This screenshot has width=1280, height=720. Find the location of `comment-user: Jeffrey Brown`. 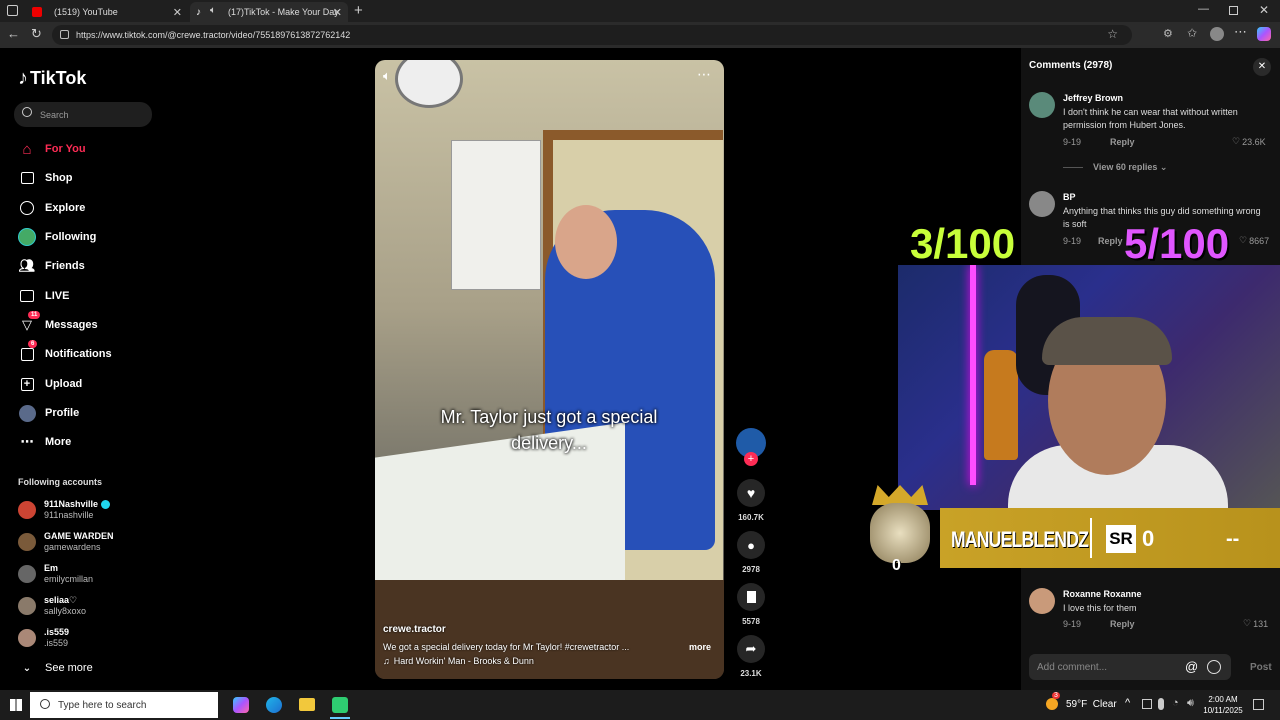

comment-user: Jeffrey Brown is located at coordinates (1093, 98).